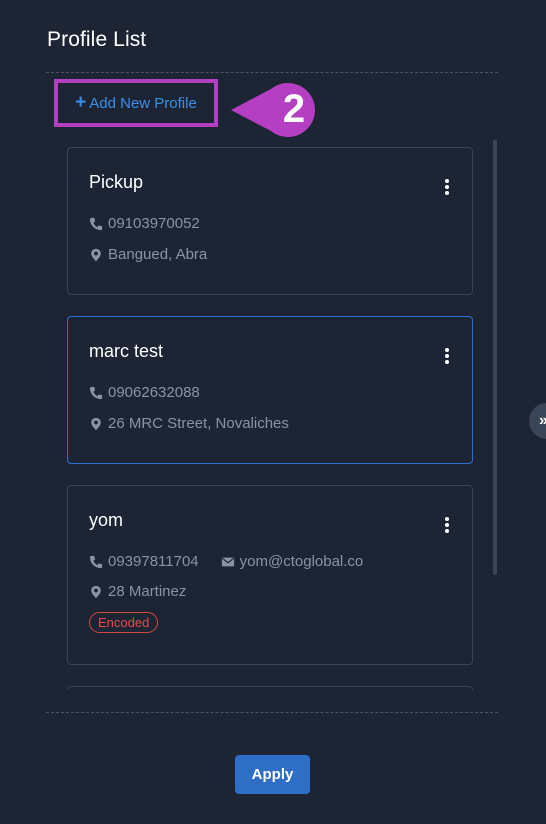  What do you see at coordinates (272, 72) in the screenshot?
I see `top-divider` at bounding box center [272, 72].